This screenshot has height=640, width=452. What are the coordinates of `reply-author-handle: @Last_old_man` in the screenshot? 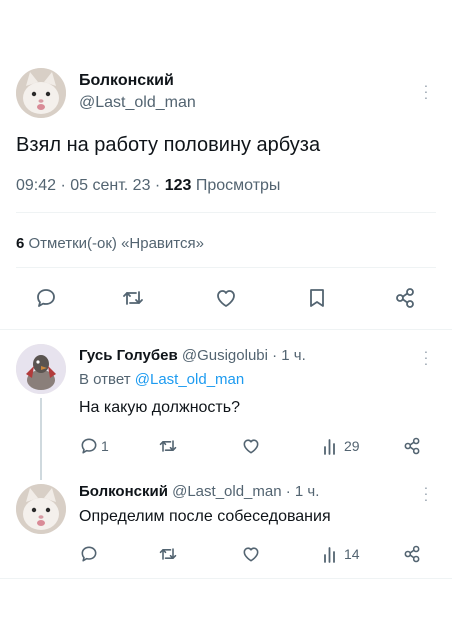 It's located at (226, 491).